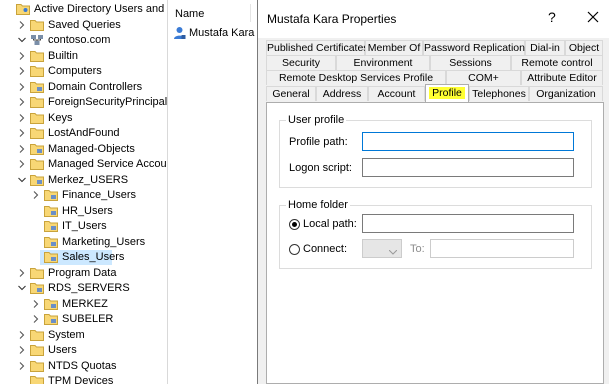  I want to click on tree-item-label: Keys, so click(60, 117).